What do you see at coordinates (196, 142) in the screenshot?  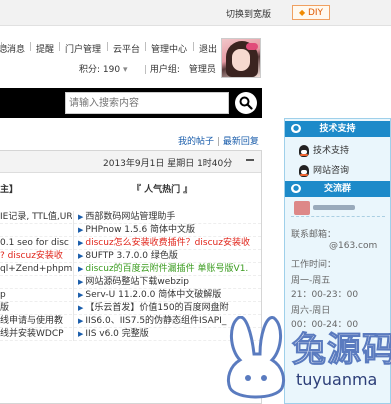 I see `my-threads-link: 我的帖子` at bounding box center [196, 142].